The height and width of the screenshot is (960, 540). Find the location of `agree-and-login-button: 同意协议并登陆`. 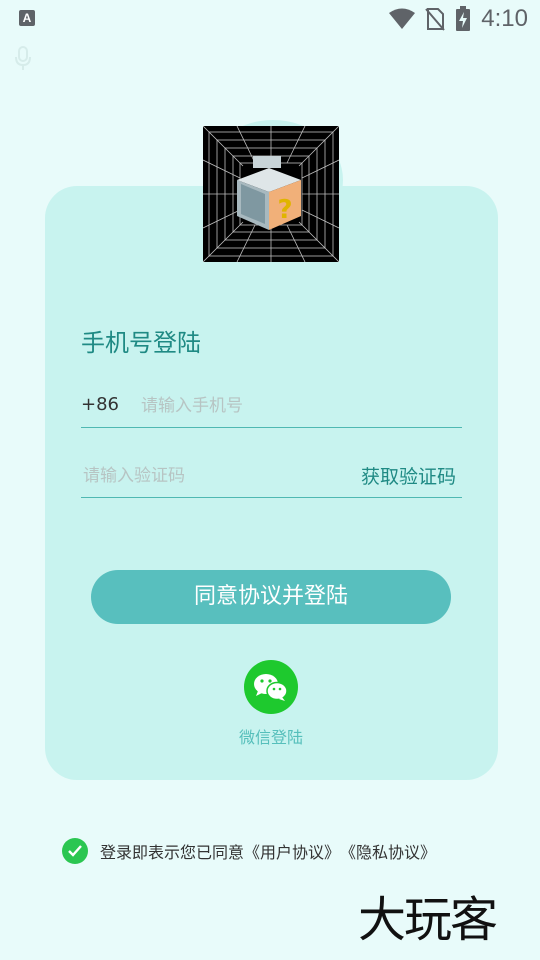

agree-and-login-button: 同意协议并登陆 is located at coordinates (271, 597).